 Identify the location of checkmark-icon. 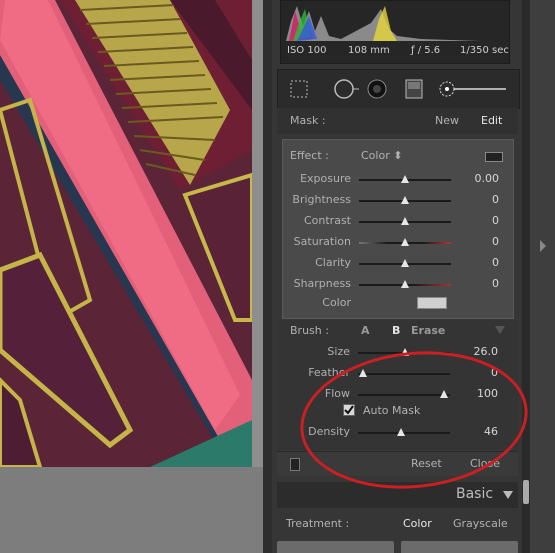
(349, 410).